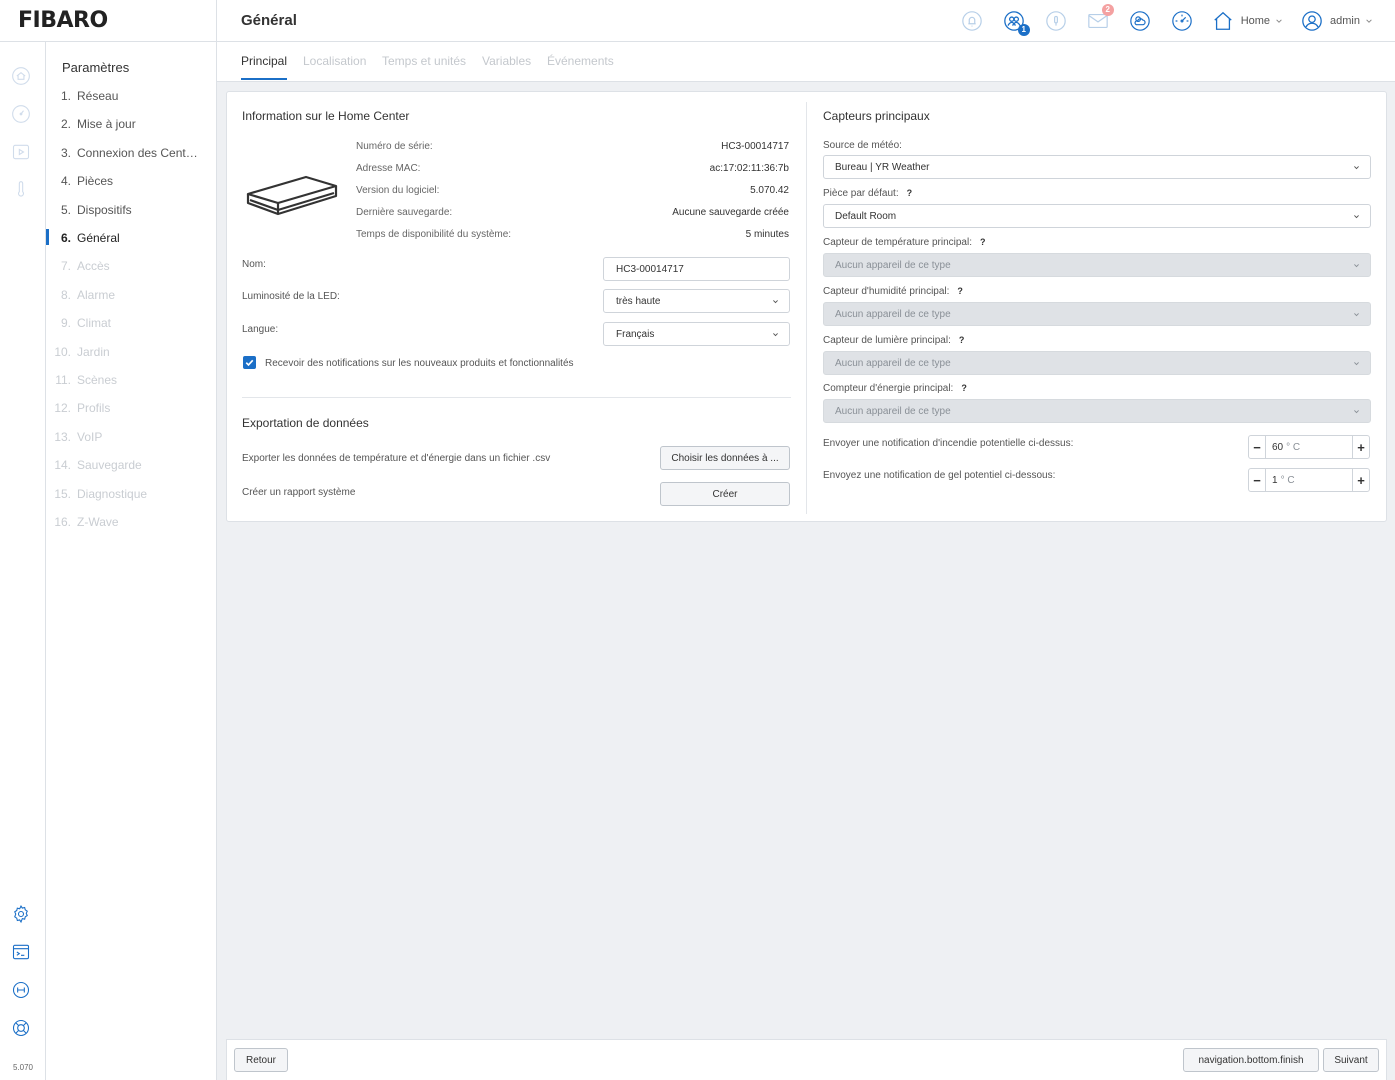 This screenshot has height=1080, width=1395. I want to click on fibaro-logo: FIBARO, so click(63, 20).